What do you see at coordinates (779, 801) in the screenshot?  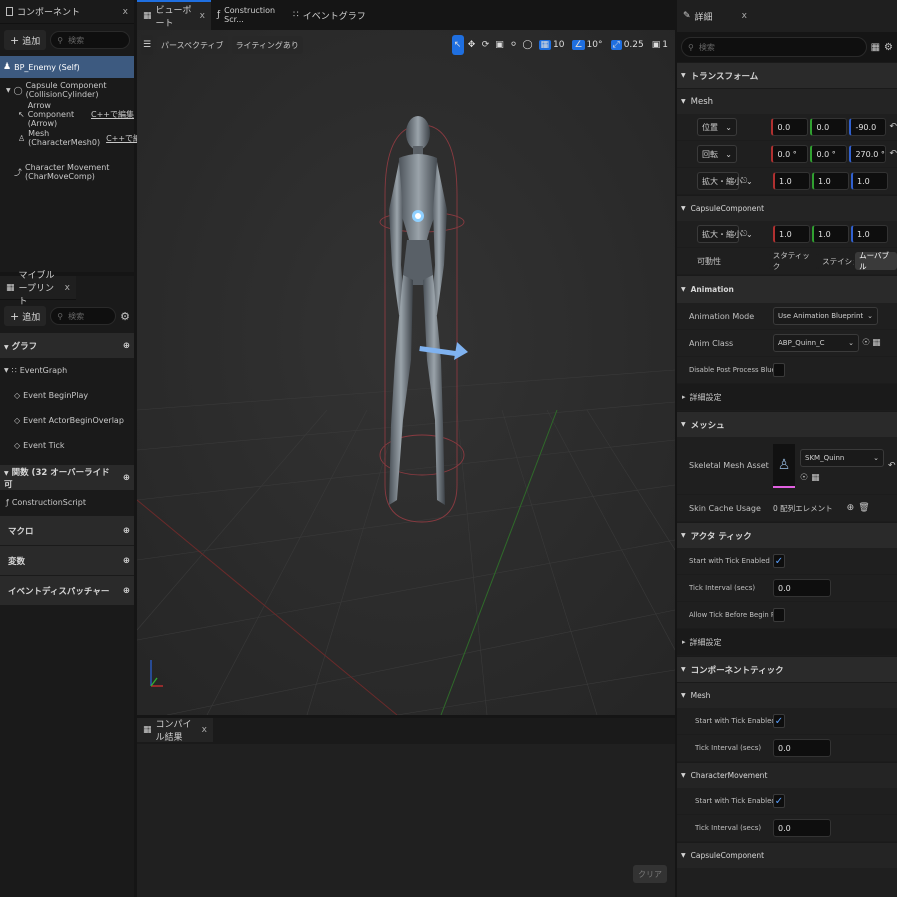 I see `ct-cm-start-checkbox: ✓` at bounding box center [779, 801].